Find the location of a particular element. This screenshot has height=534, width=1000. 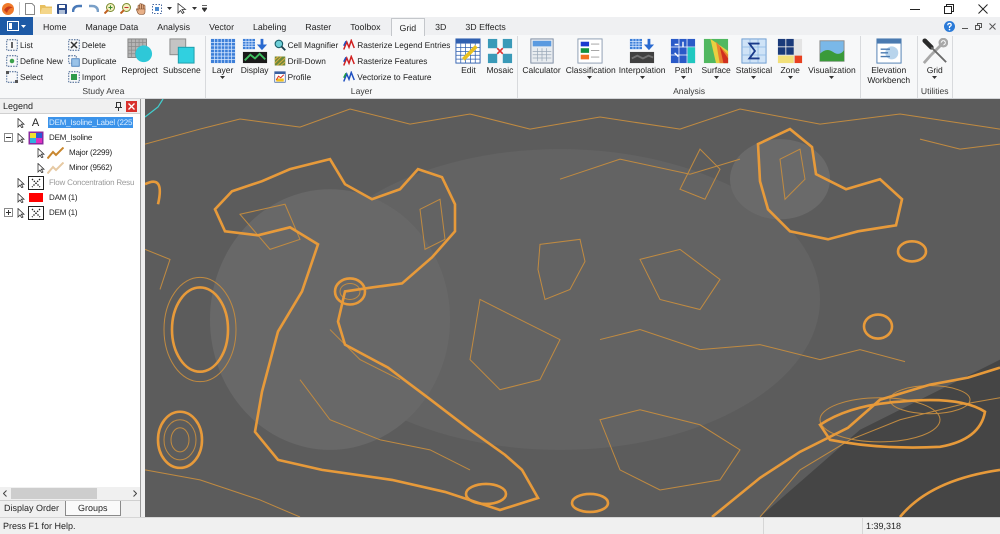

ribbon-button: Visualization is located at coordinates (832, 57).